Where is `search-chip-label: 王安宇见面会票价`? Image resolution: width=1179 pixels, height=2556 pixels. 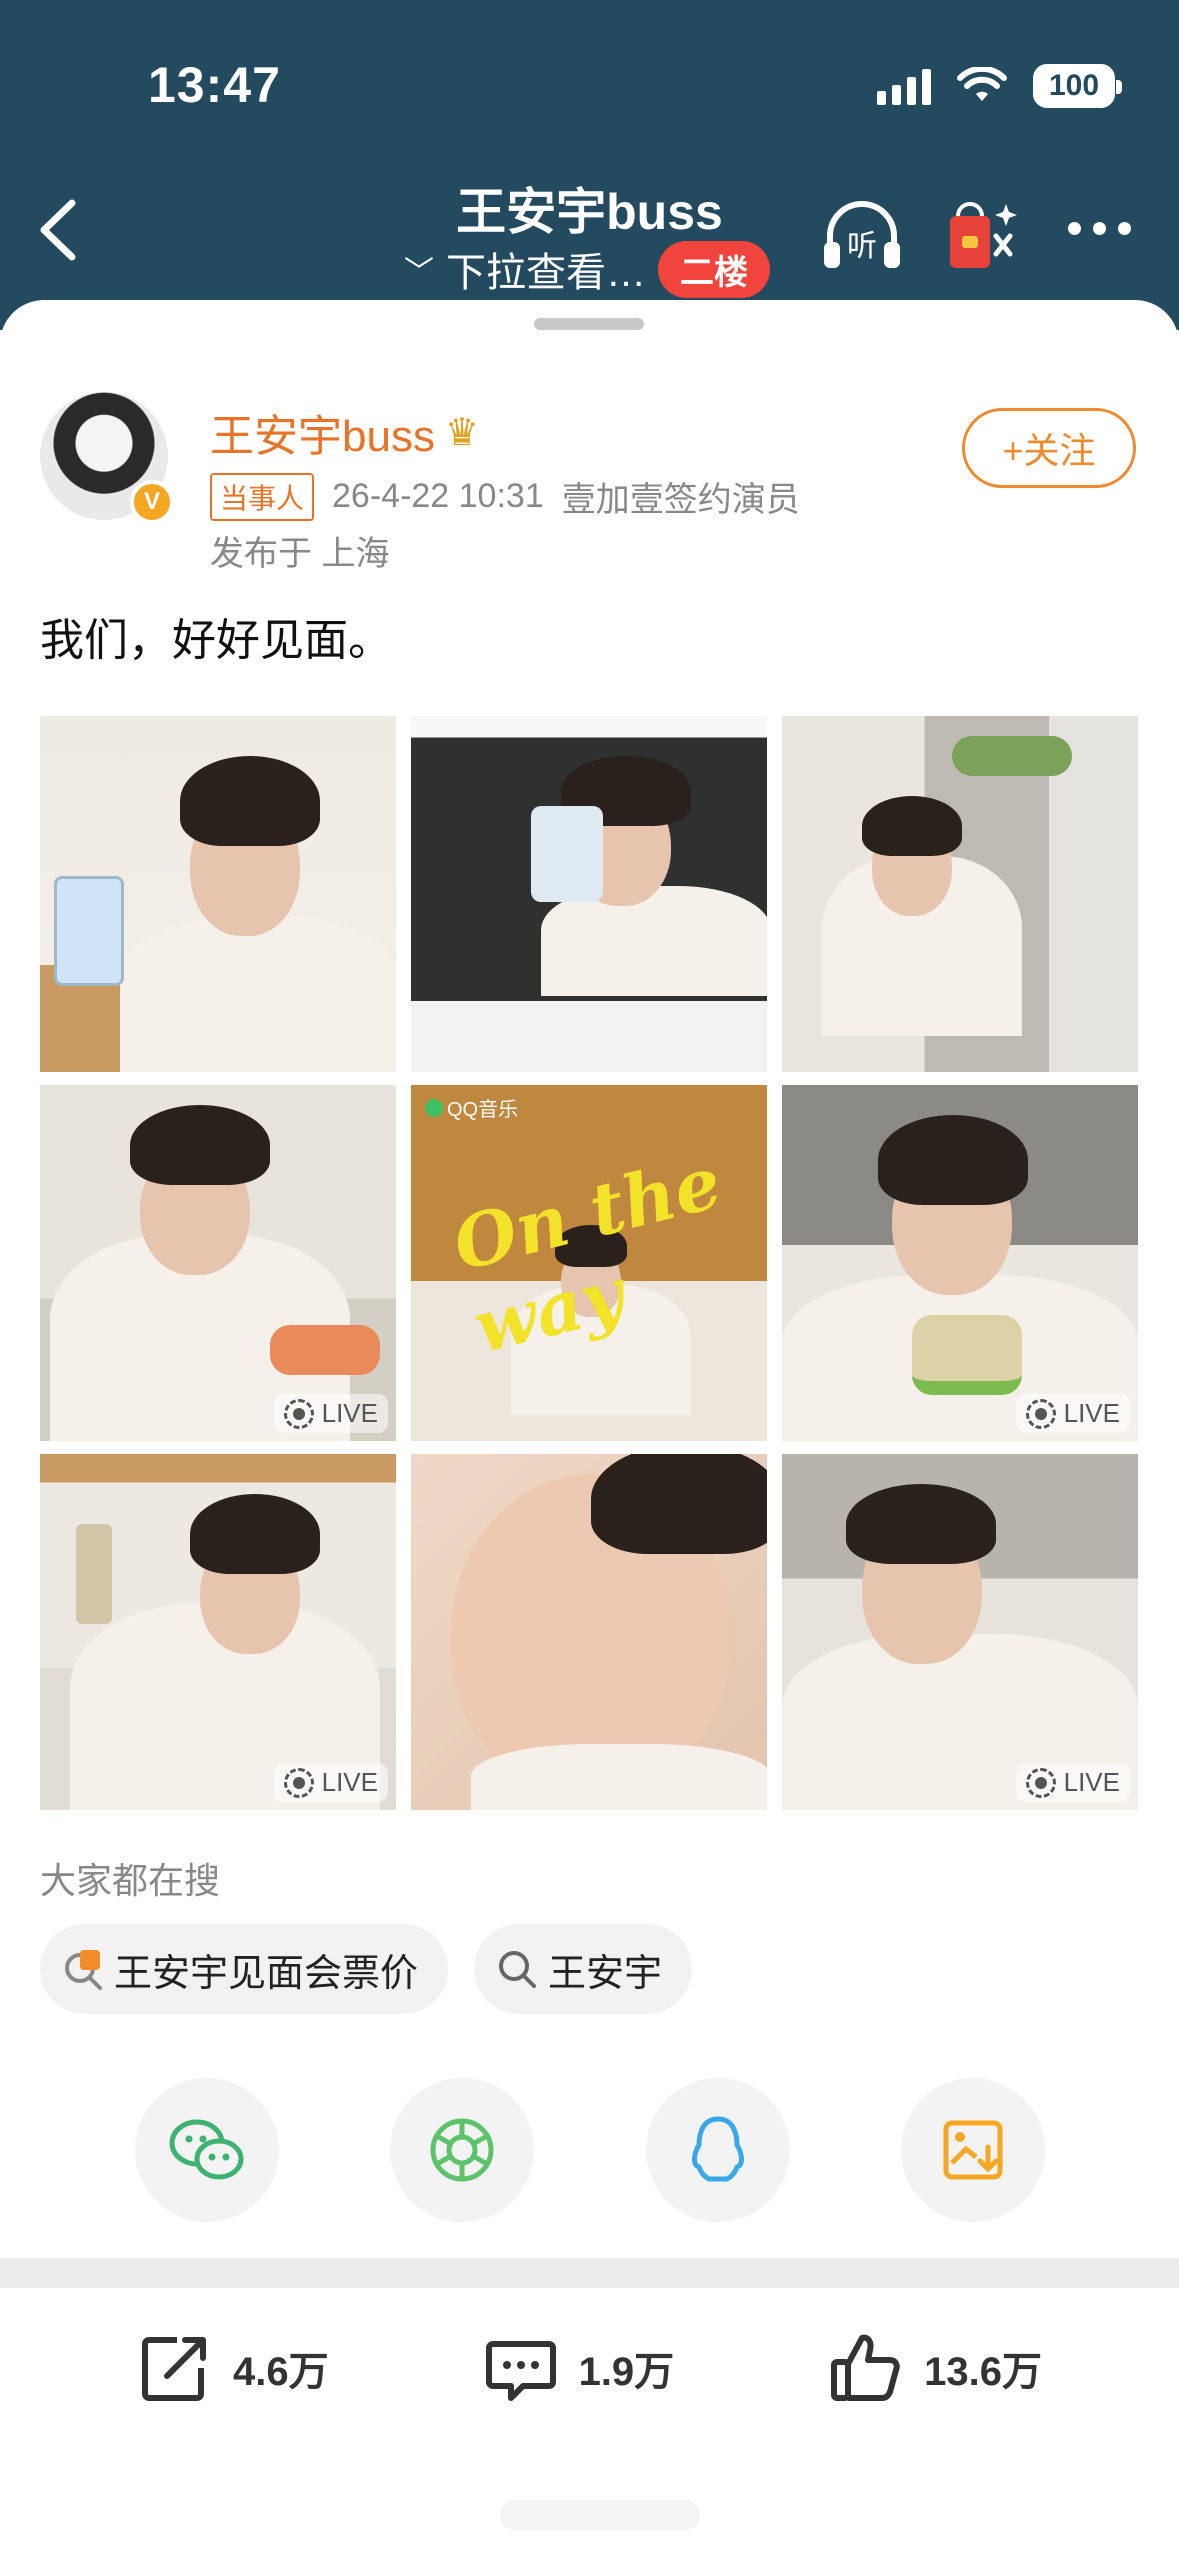 search-chip-label: 王安宇见面会票价 is located at coordinates (266, 1973).